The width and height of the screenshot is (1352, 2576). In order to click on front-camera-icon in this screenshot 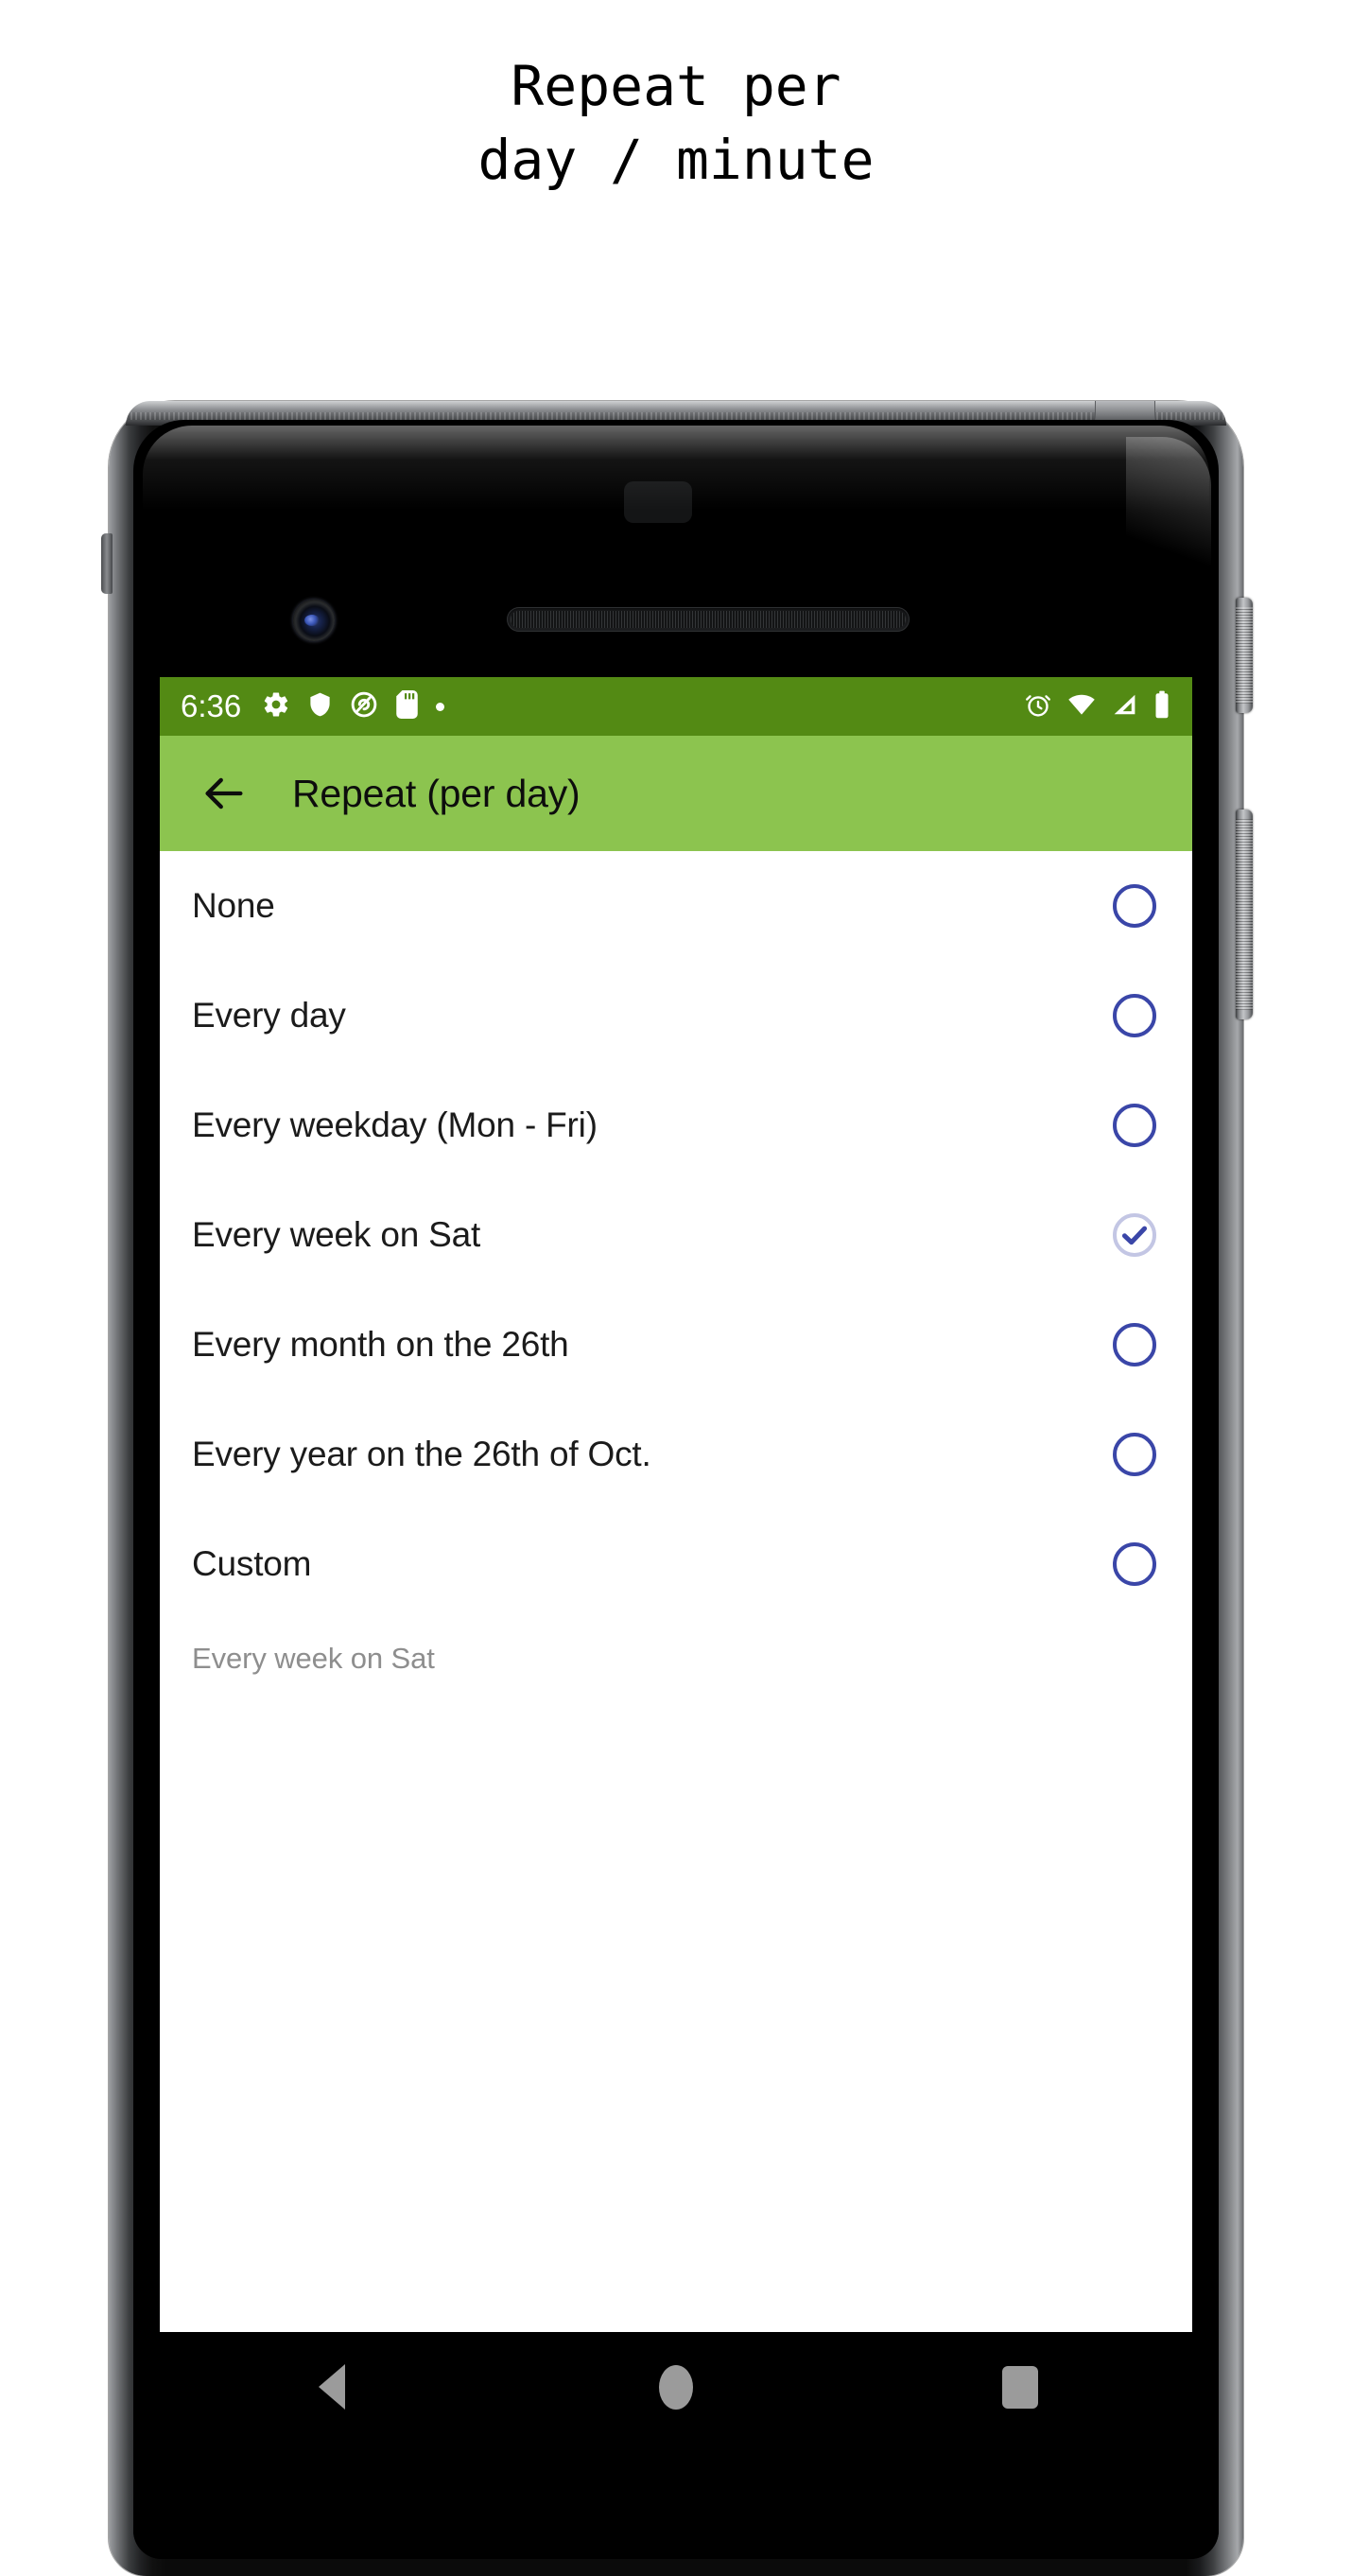, I will do `click(314, 620)`.